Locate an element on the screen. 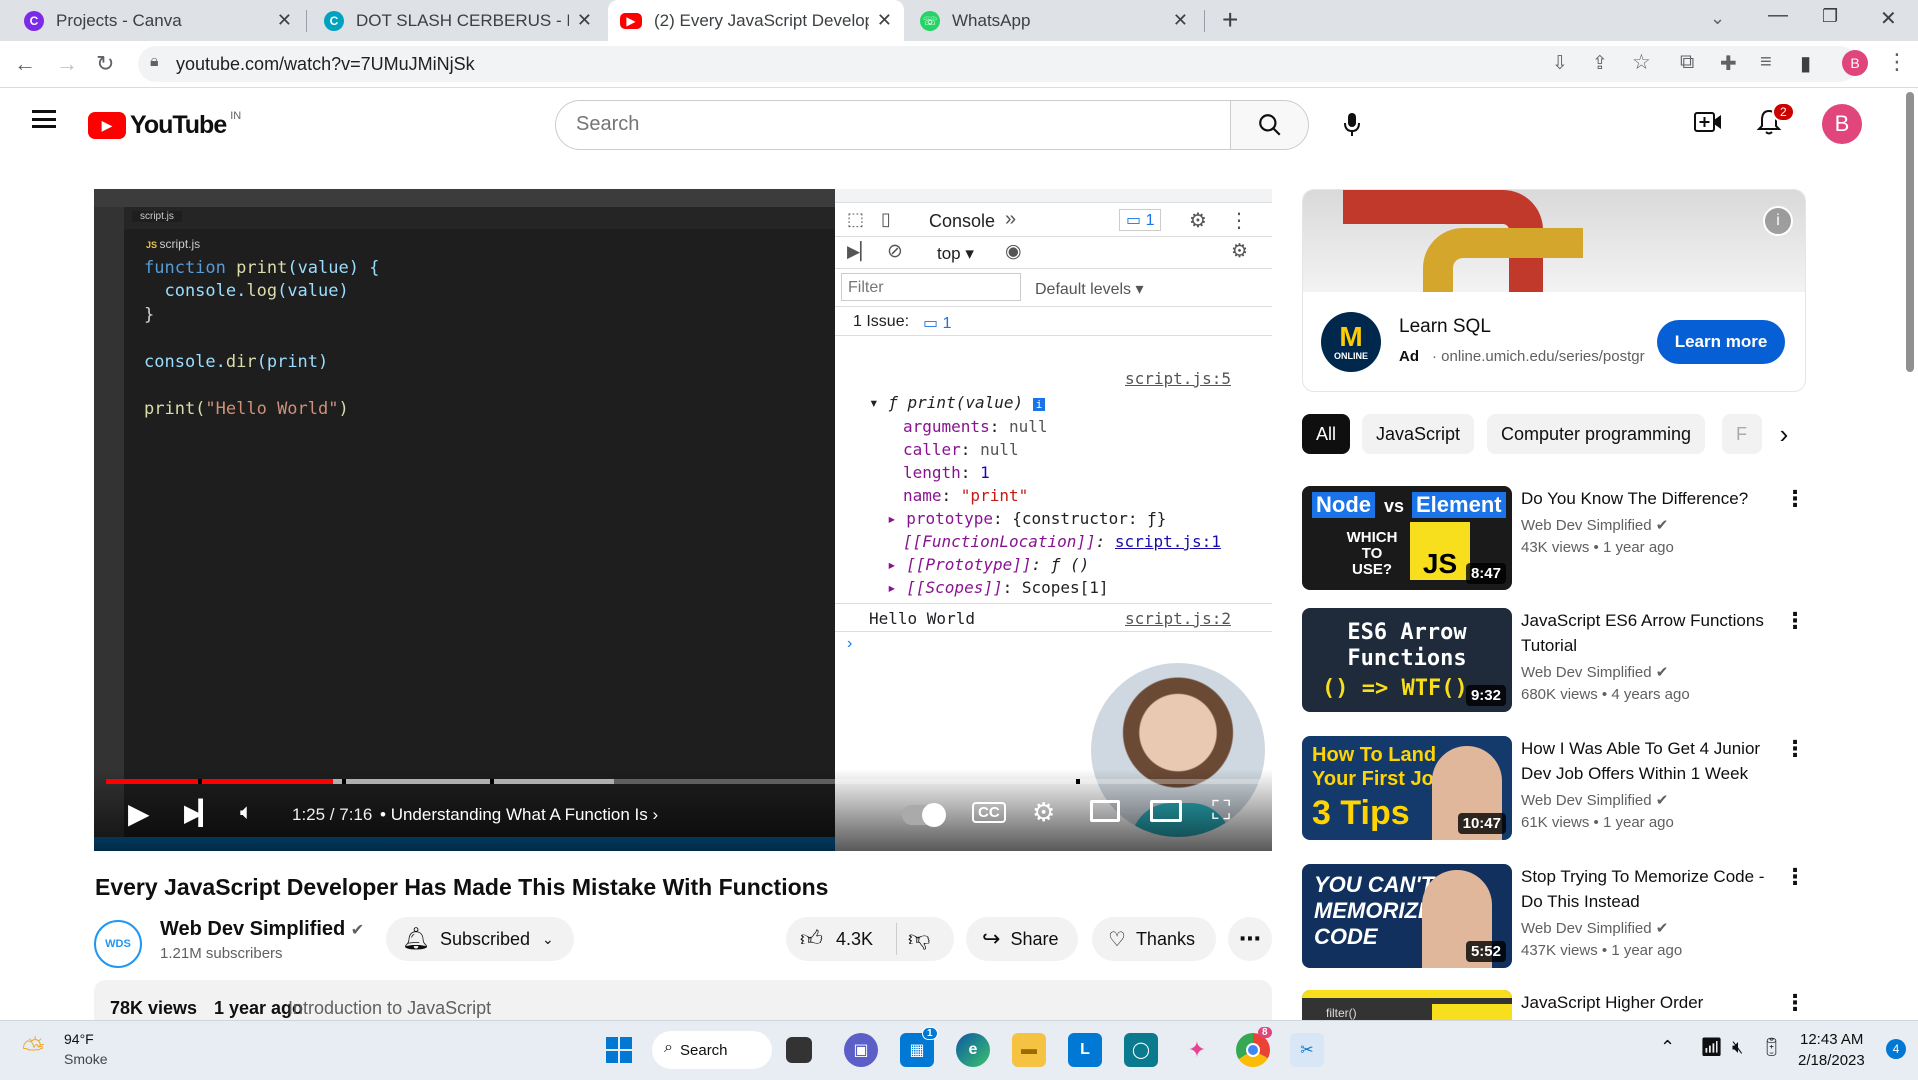 The height and width of the screenshot is (1080, 1918). channel-name: Web Dev Simplified ✔ is located at coordinates (262, 929).